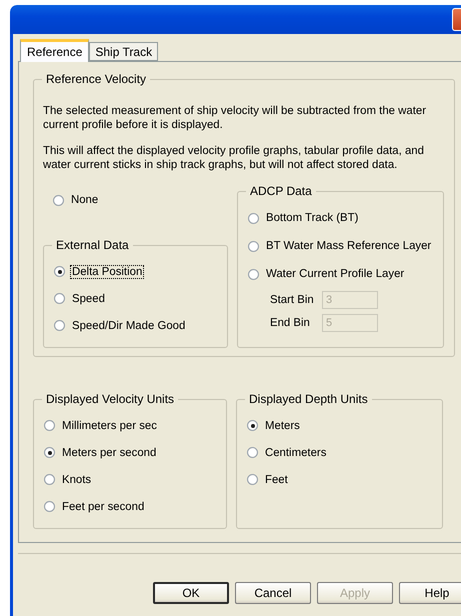 The image size is (461, 616). What do you see at coordinates (281, 191) in the screenshot?
I see `group-title: ADCP Data` at bounding box center [281, 191].